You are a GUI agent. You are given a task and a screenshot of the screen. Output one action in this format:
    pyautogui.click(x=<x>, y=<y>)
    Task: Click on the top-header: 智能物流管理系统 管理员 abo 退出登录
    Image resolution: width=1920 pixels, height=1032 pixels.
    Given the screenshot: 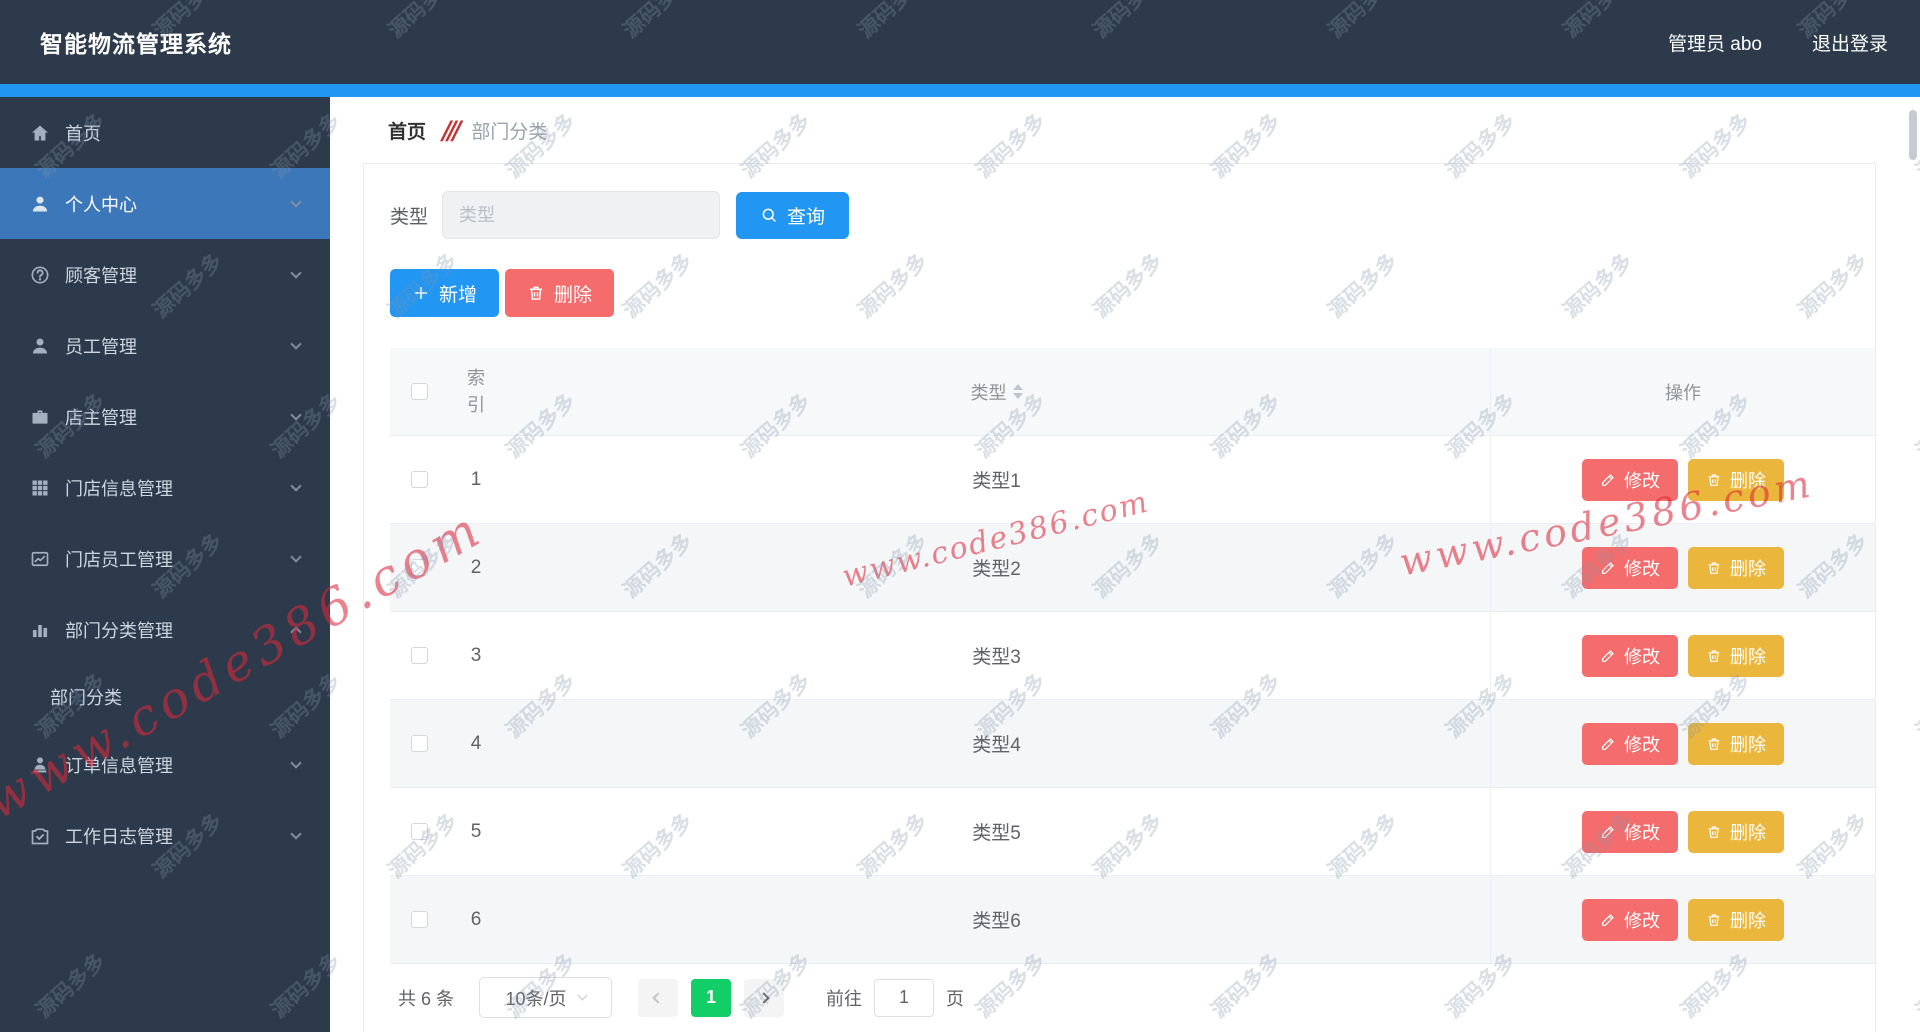 What is the action you would take?
    pyautogui.click(x=960, y=42)
    